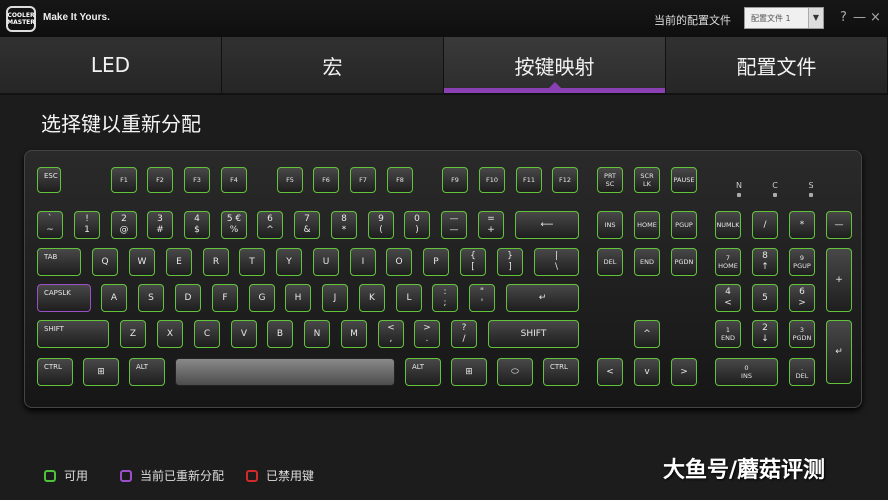 This screenshot has width=888, height=500. I want to click on tab-key-mapping: 按键映射, so click(555, 65).